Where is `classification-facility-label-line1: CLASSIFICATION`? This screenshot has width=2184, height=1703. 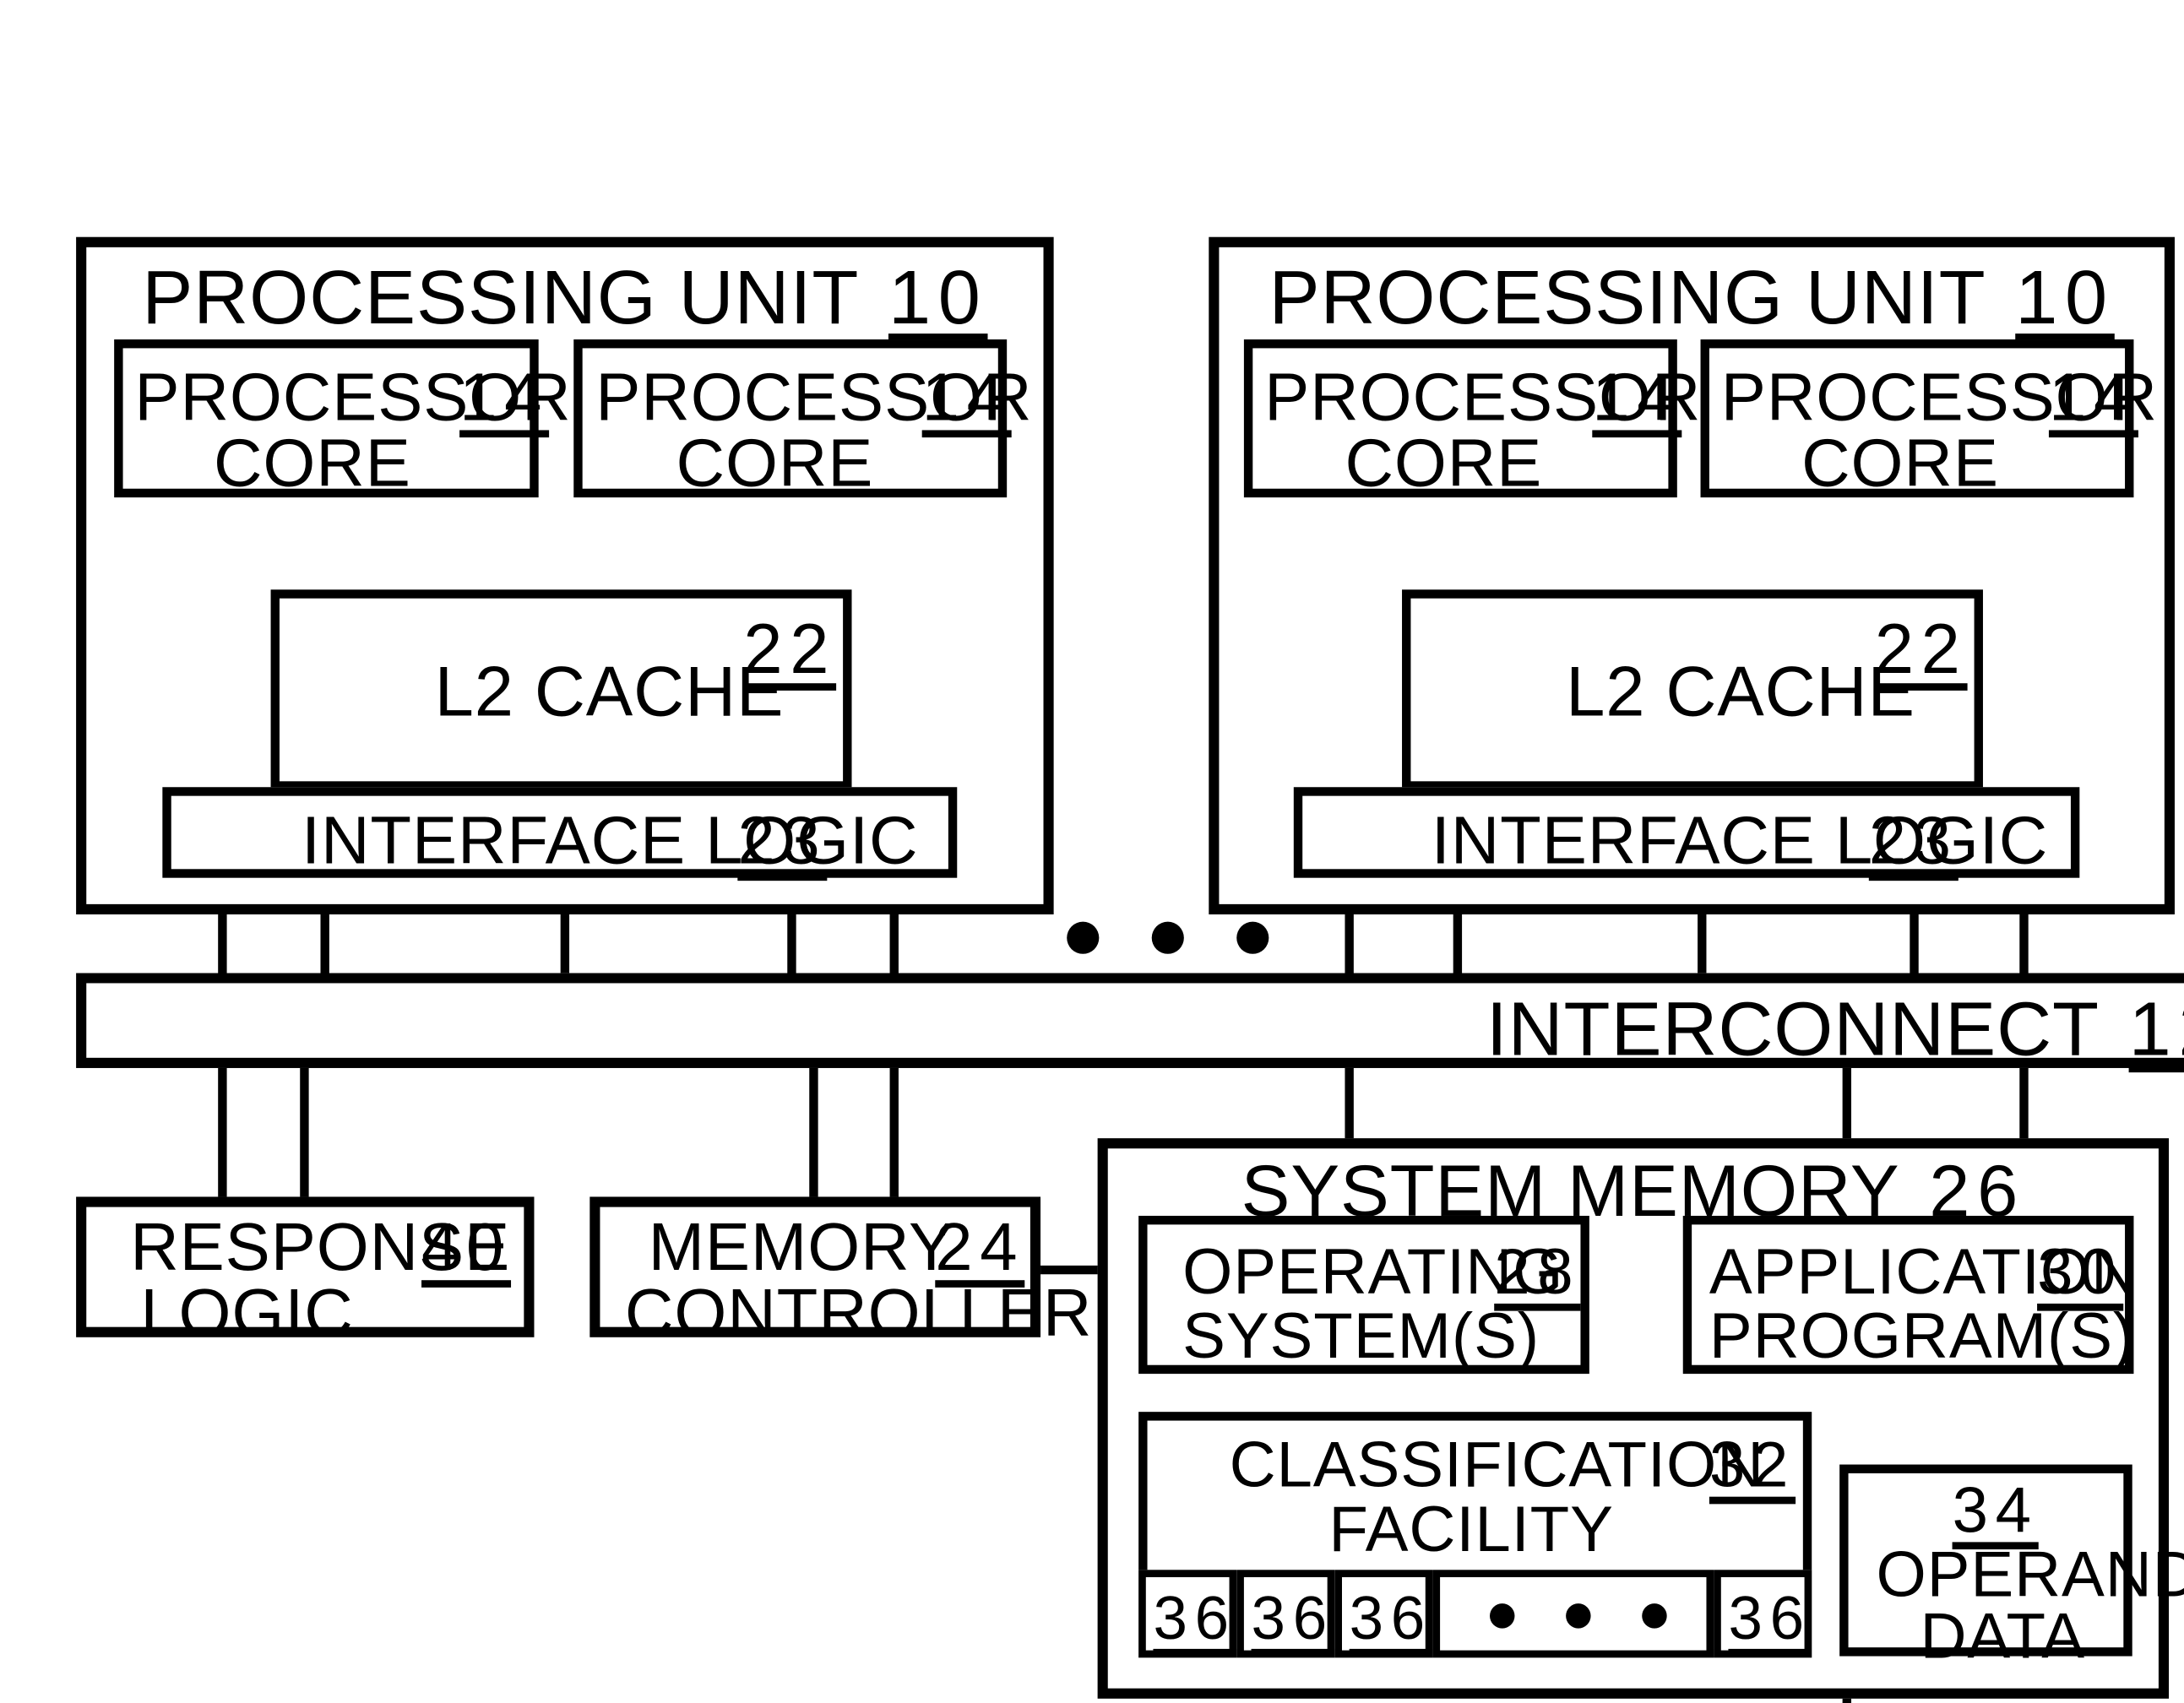
classification-facility-label-line1: CLASSIFICATION is located at coordinates (1497, 1465).